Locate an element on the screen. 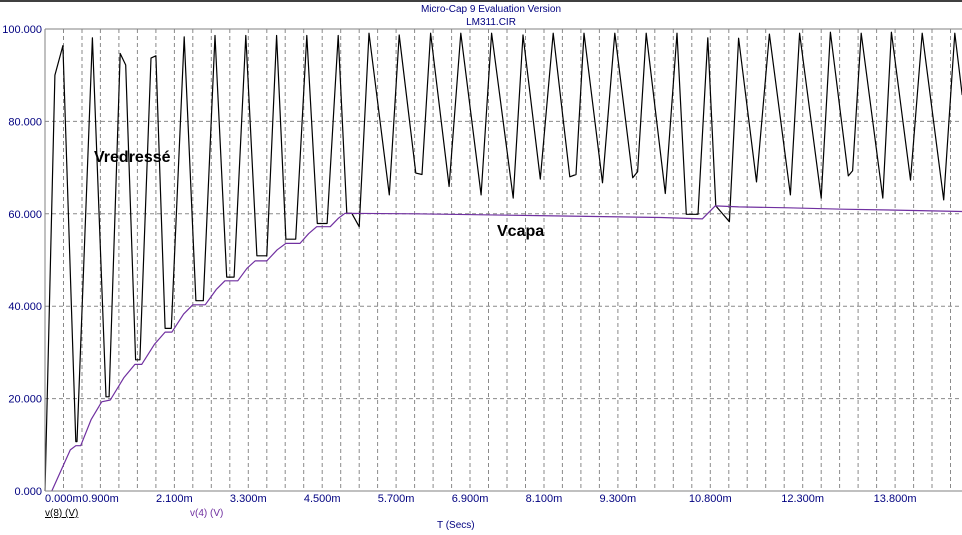  annotation-vcapa: Vcapa is located at coordinates (520, 231).